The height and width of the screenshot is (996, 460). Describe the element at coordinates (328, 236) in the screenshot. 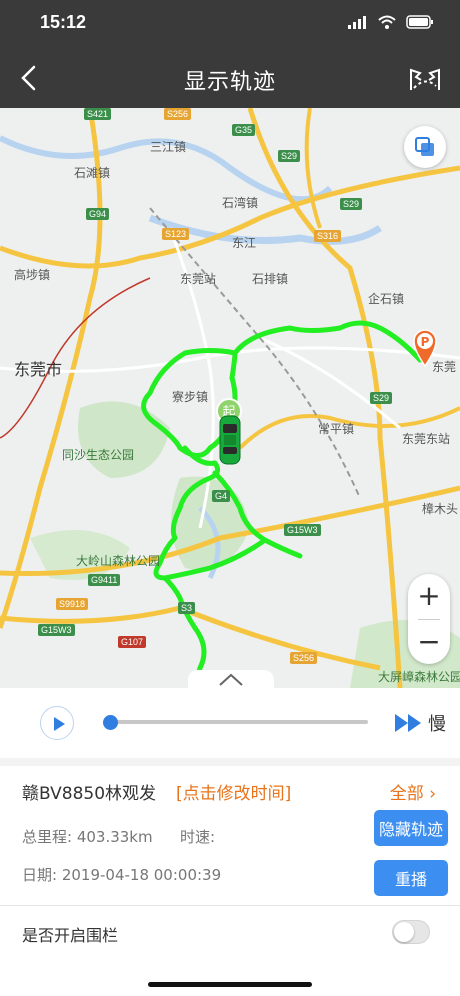

I see `road-badge: S316` at that location.